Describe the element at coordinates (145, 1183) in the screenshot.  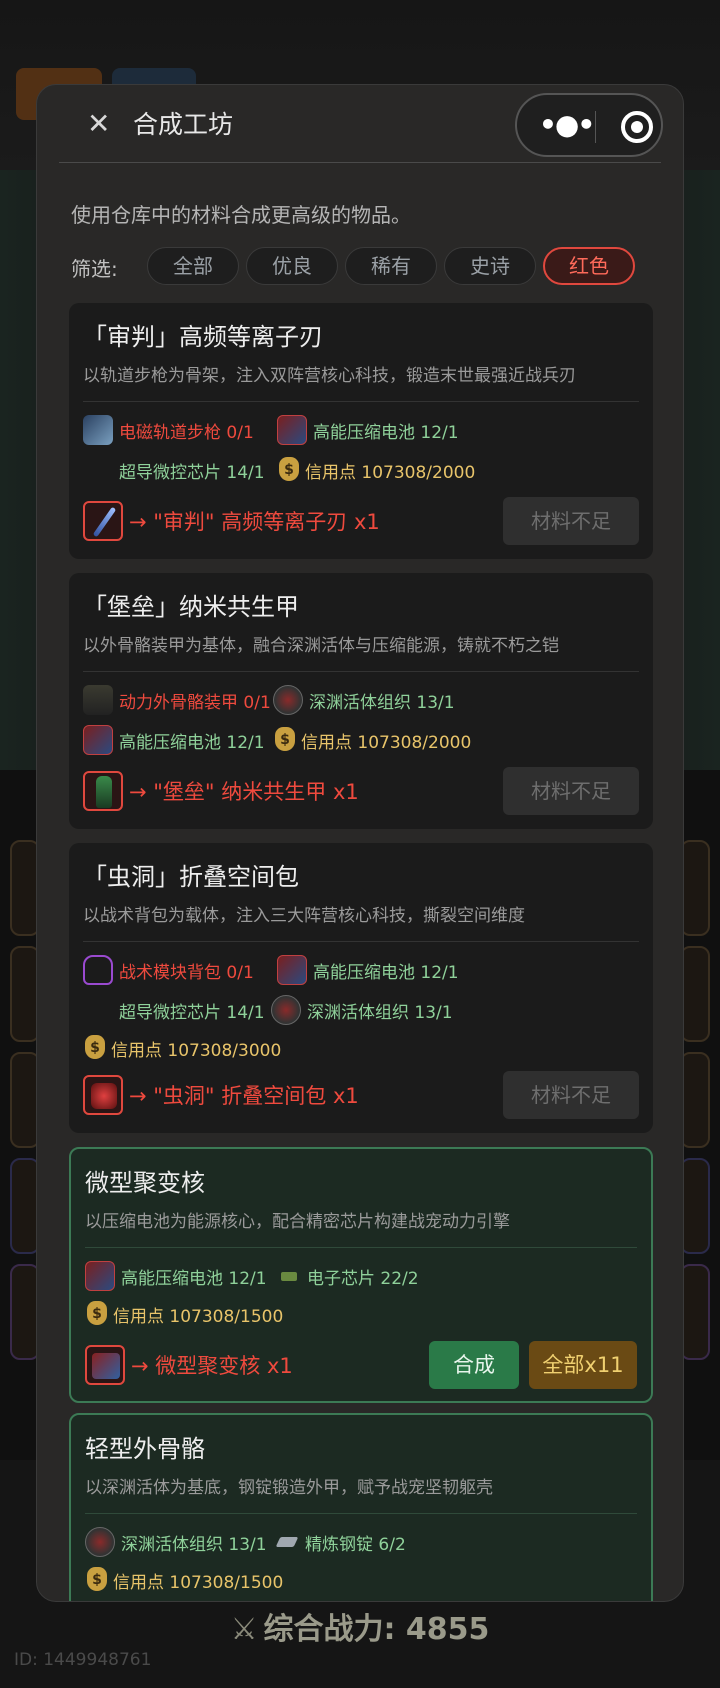
I see `recipe-name: 微型聚变核` at that location.